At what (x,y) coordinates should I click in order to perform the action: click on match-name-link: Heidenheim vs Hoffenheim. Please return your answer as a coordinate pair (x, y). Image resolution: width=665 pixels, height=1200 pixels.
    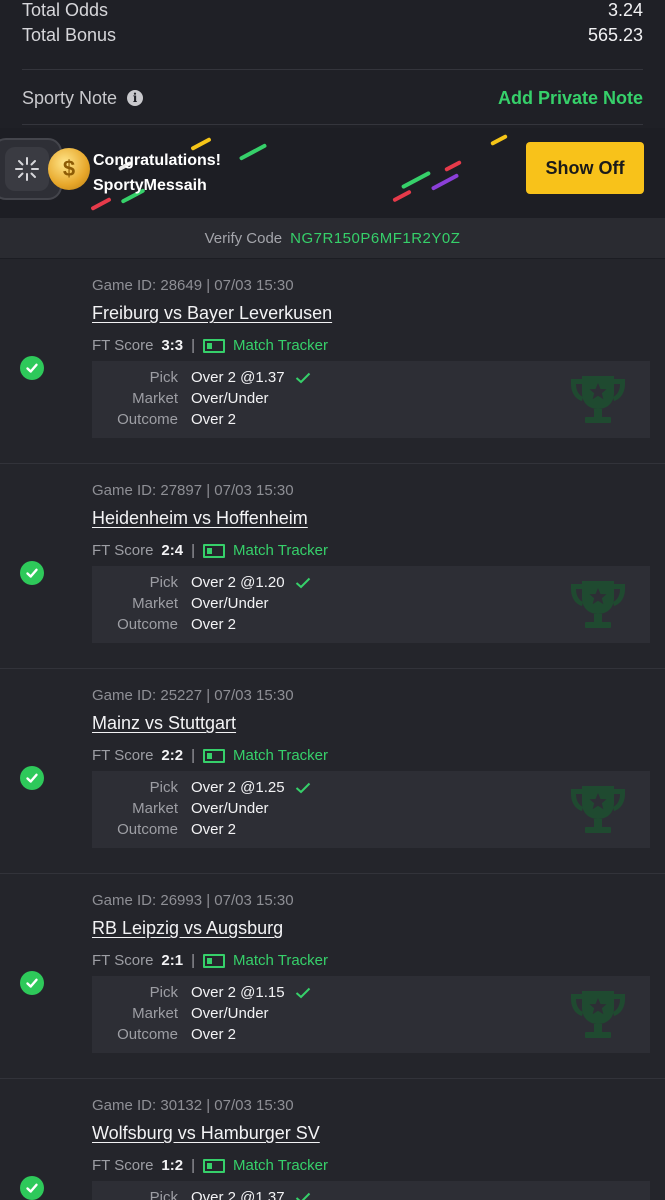
    Looking at the image, I should click on (200, 518).